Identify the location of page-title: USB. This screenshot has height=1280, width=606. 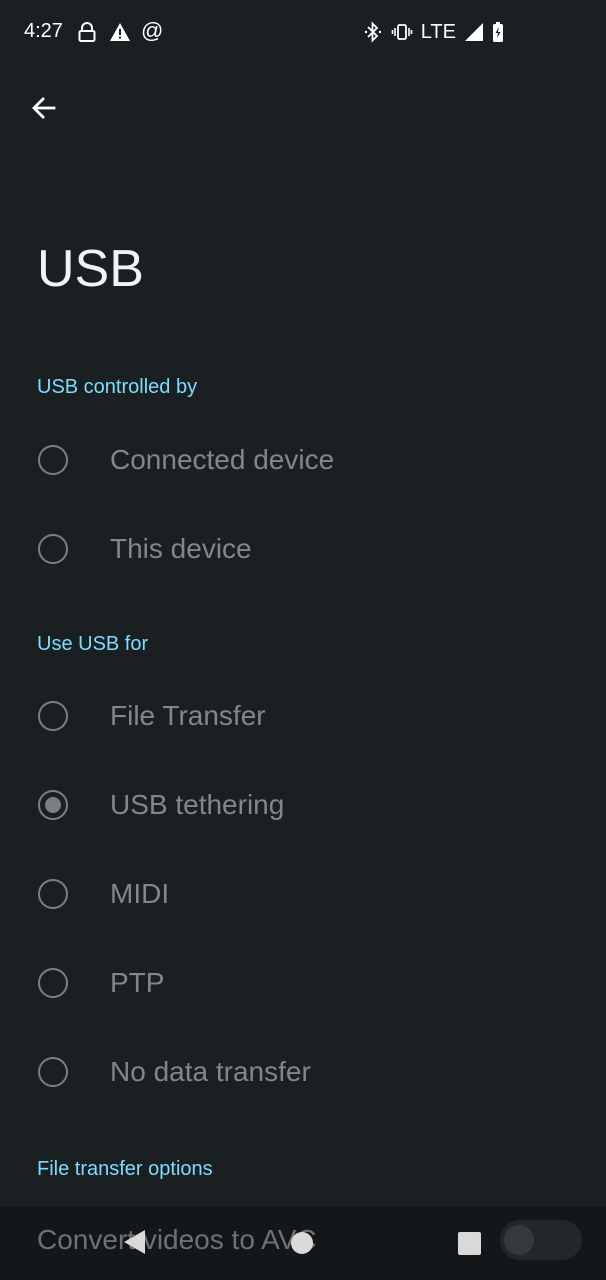
(90, 269).